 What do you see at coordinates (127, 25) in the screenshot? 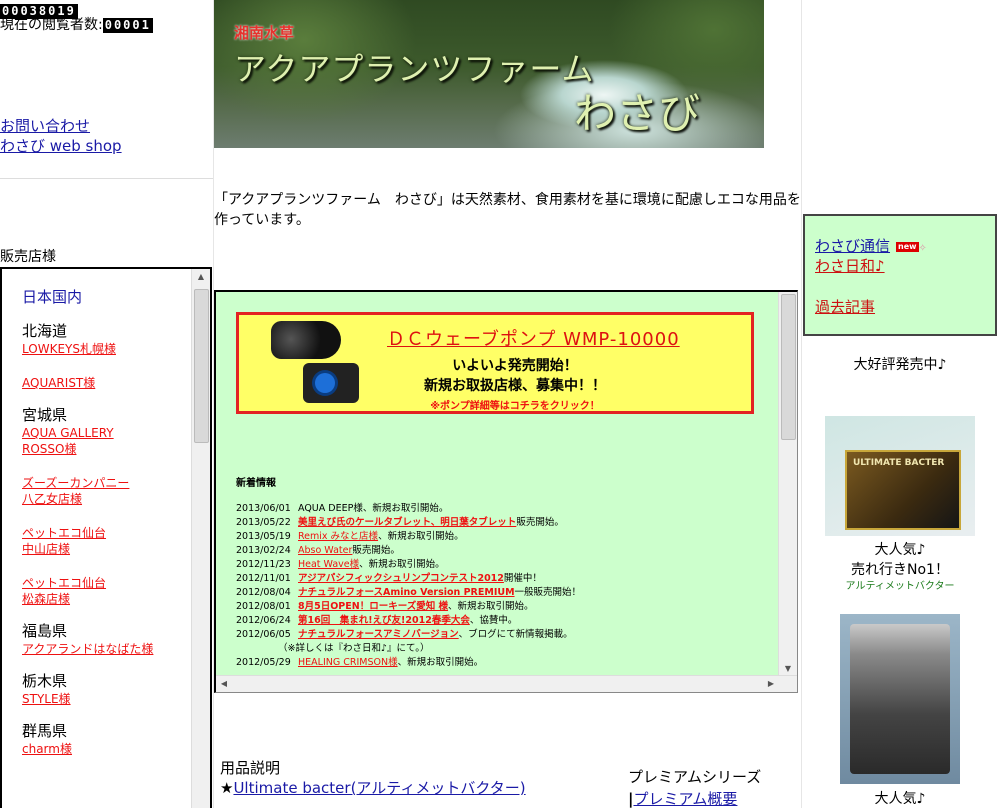
I see `viewer-digits: 00001` at bounding box center [127, 25].